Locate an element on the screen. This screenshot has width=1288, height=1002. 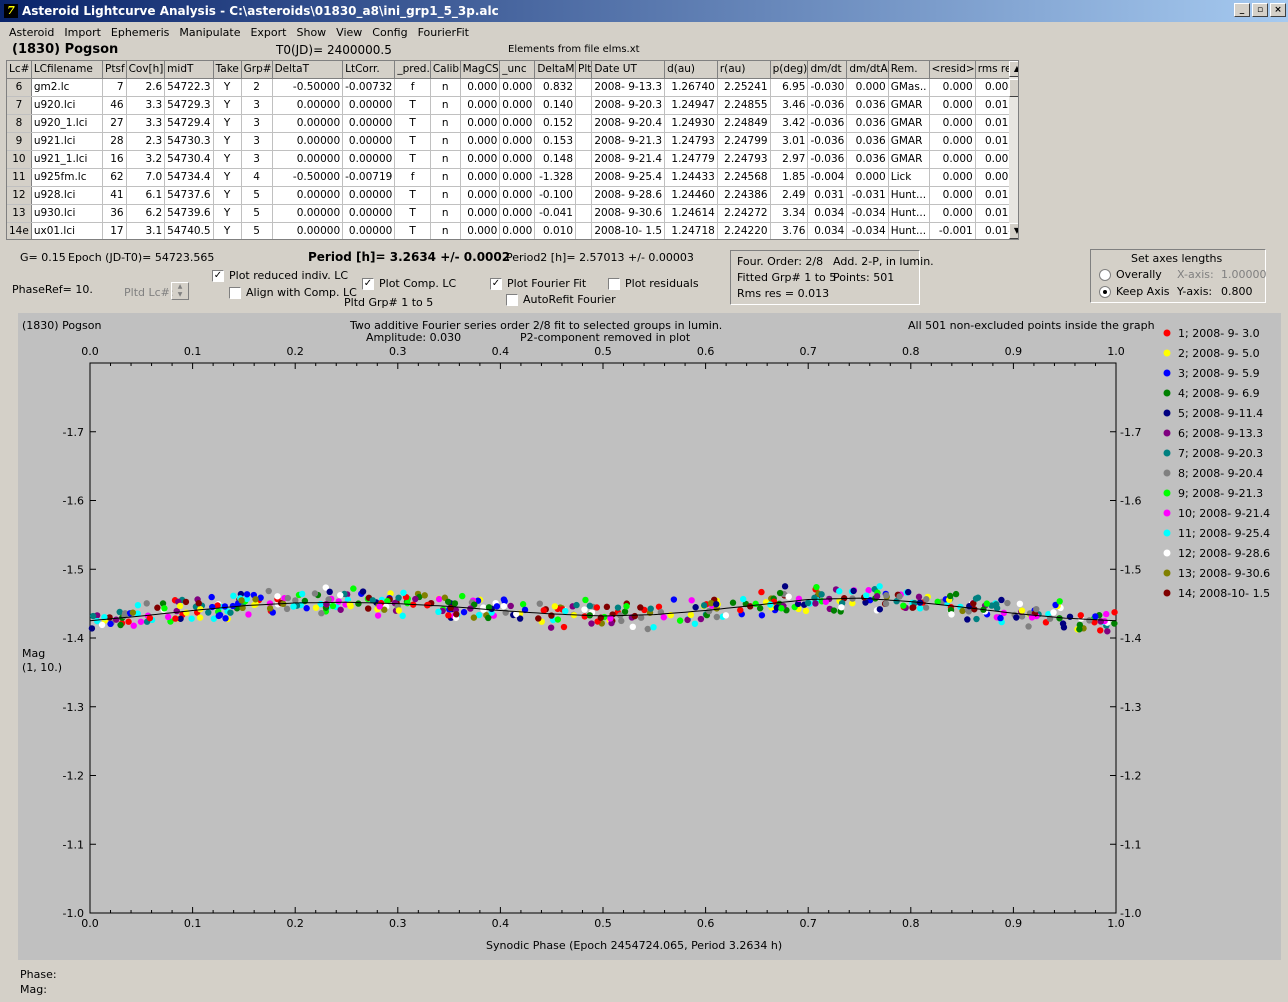
column-header: Grp# is located at coordinates (257, 70).